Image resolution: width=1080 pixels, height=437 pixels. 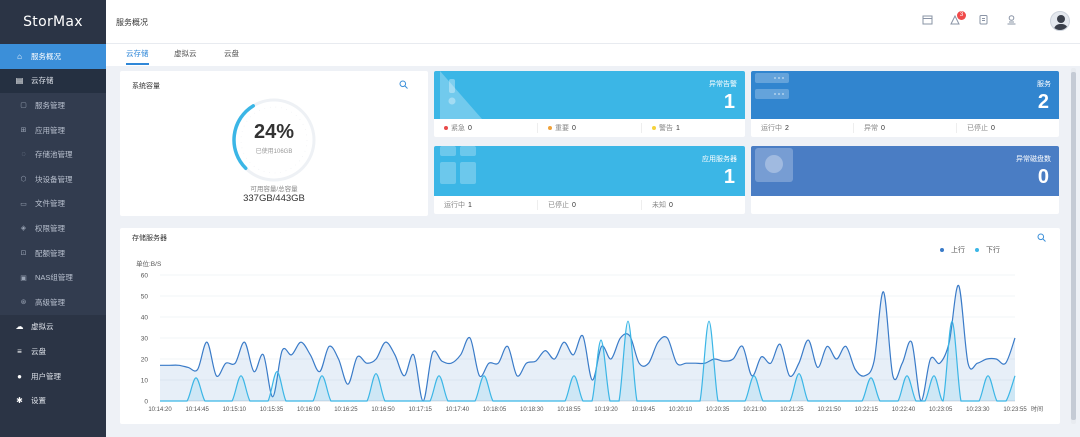 What do you see at coordinates (50, 130) in the screenshot?
I see `sidebar-item-label: 应用管理` at bounding box center [50, 130].